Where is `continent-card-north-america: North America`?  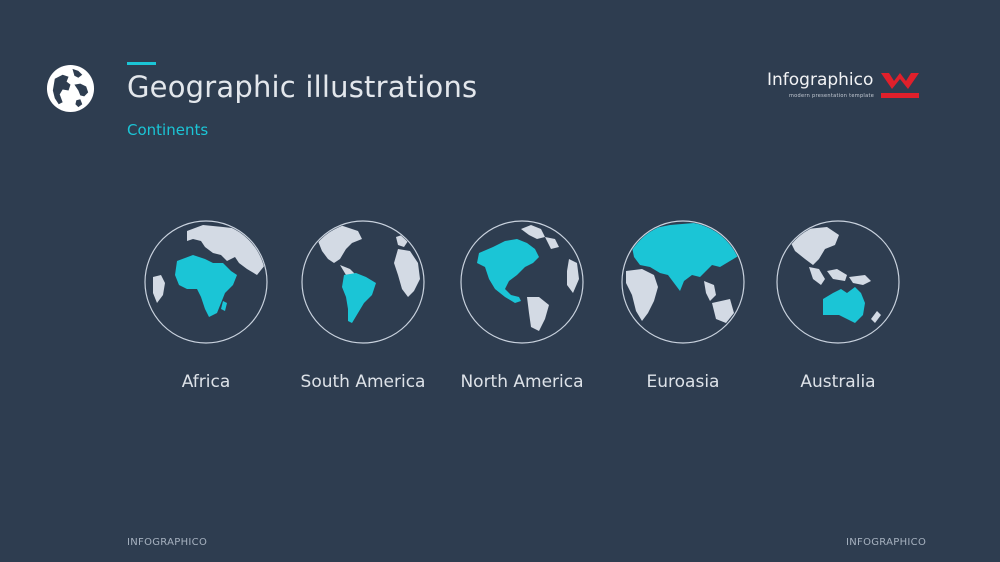 continent-card-north-america: North America is located at coordinates (522, 305).